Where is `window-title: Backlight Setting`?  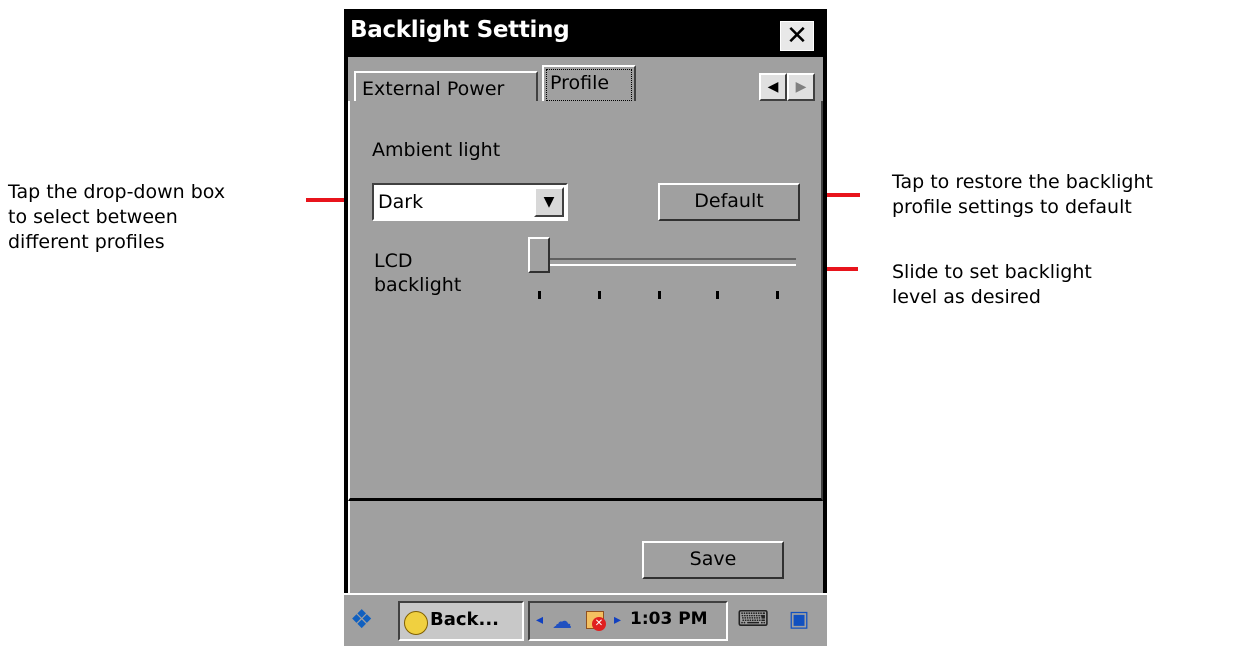 window-title: Backlight Setting is located at coordinates (460, 30).